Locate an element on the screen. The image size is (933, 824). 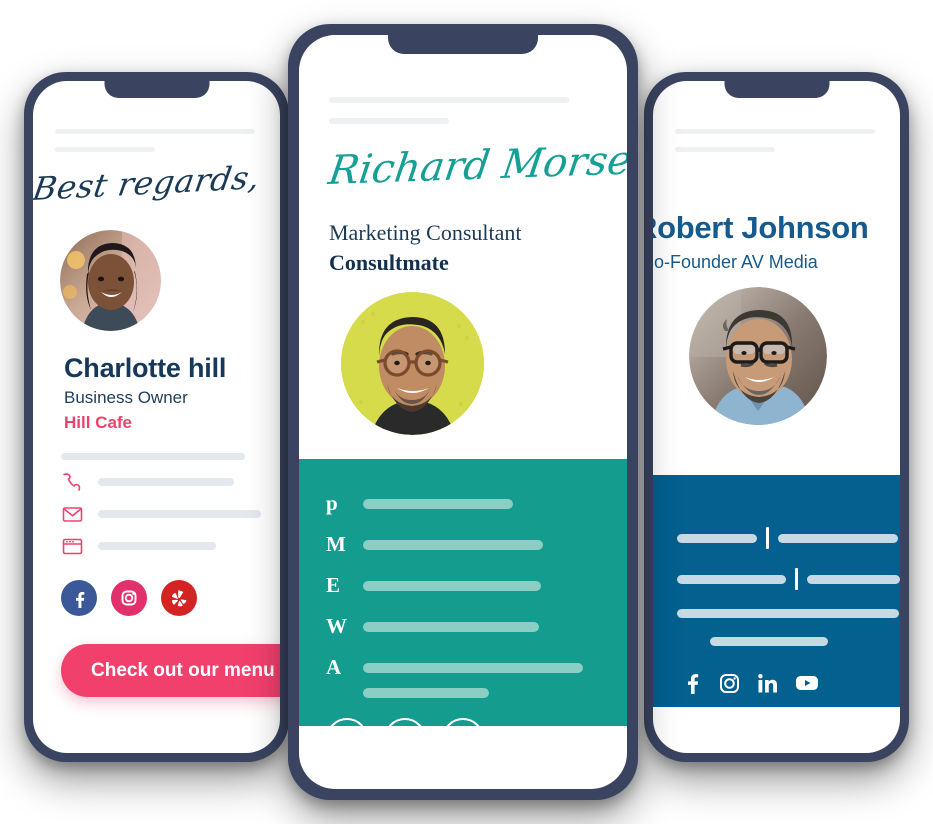
center-contact-panel: p M E W A is located at coordinates (463, 609).